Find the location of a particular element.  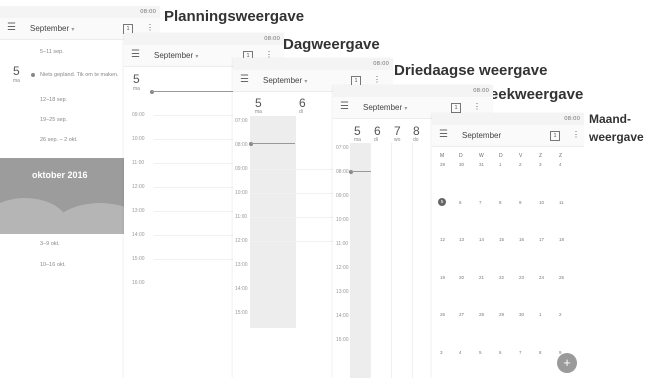

month-day-cell: 16 is located at coordinates (521, 239).